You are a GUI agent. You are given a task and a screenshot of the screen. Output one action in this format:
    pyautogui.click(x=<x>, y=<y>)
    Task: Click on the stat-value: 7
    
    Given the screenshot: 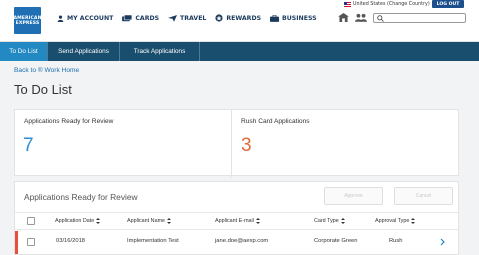 What is the action you would take?
    pyautogui.click(x=28, y=145)
    